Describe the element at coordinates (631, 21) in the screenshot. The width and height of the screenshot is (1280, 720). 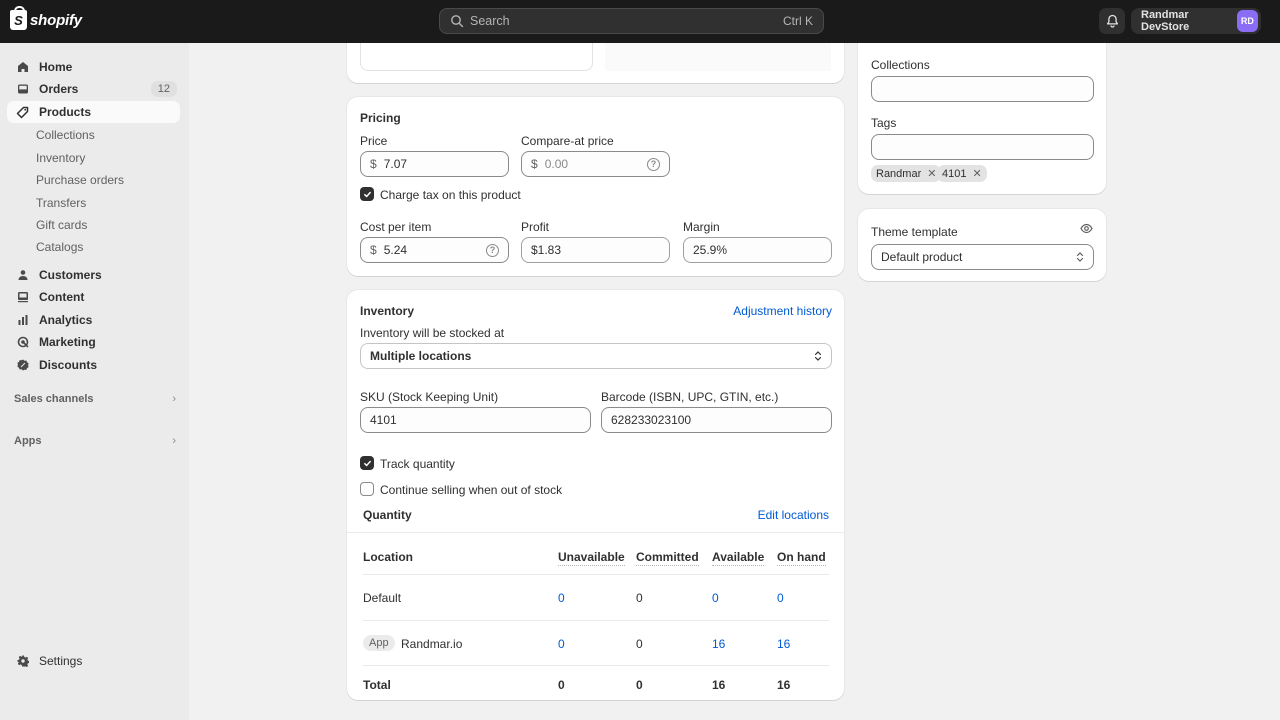
I see `search-input: Search Ctrl K` at that location.